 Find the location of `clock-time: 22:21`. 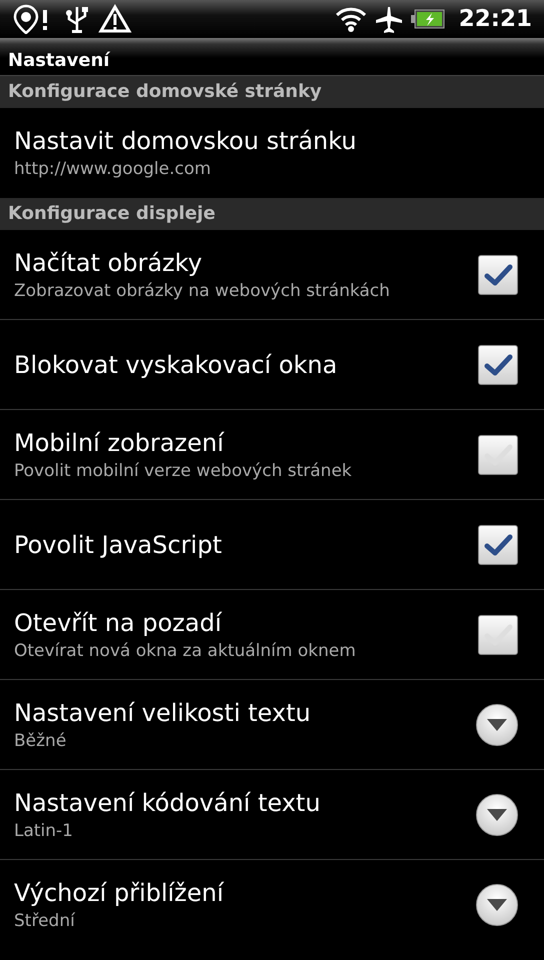

clock-time: 22:21 is located at coordinates (495, 19).